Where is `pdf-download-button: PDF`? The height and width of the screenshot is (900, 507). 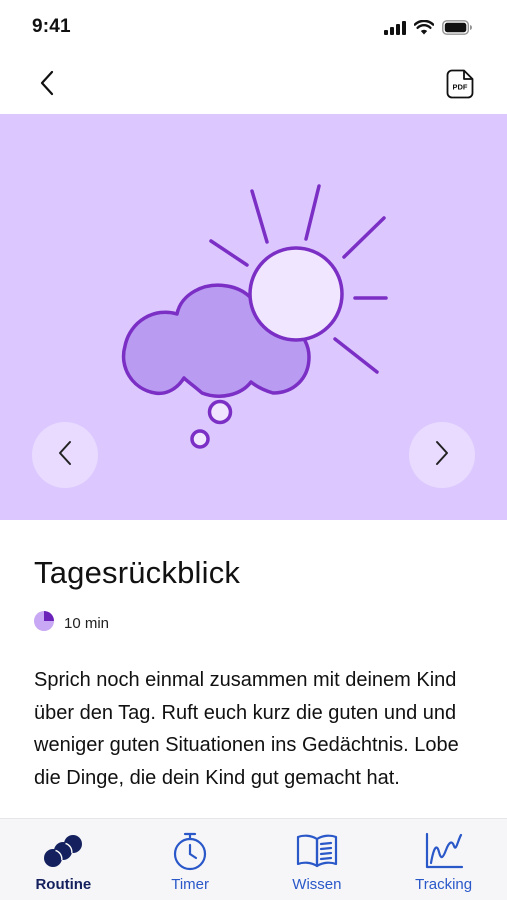
pdf-download-button: PDF is located at coordinates (460, 86).